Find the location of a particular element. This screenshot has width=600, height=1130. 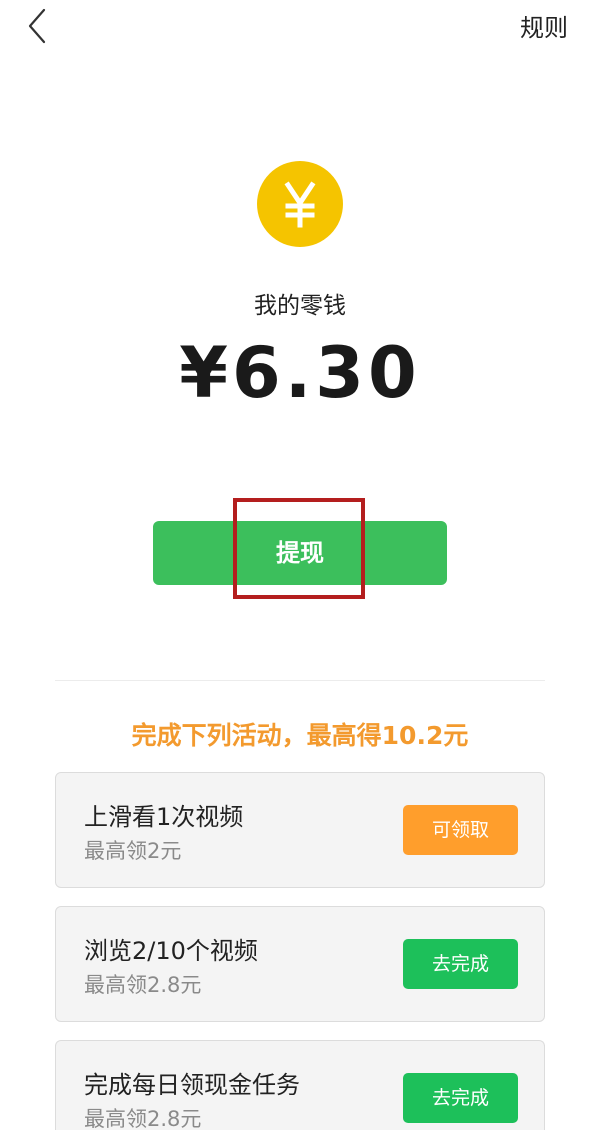

yen-coin-icon is located at coordinates (300, 204).